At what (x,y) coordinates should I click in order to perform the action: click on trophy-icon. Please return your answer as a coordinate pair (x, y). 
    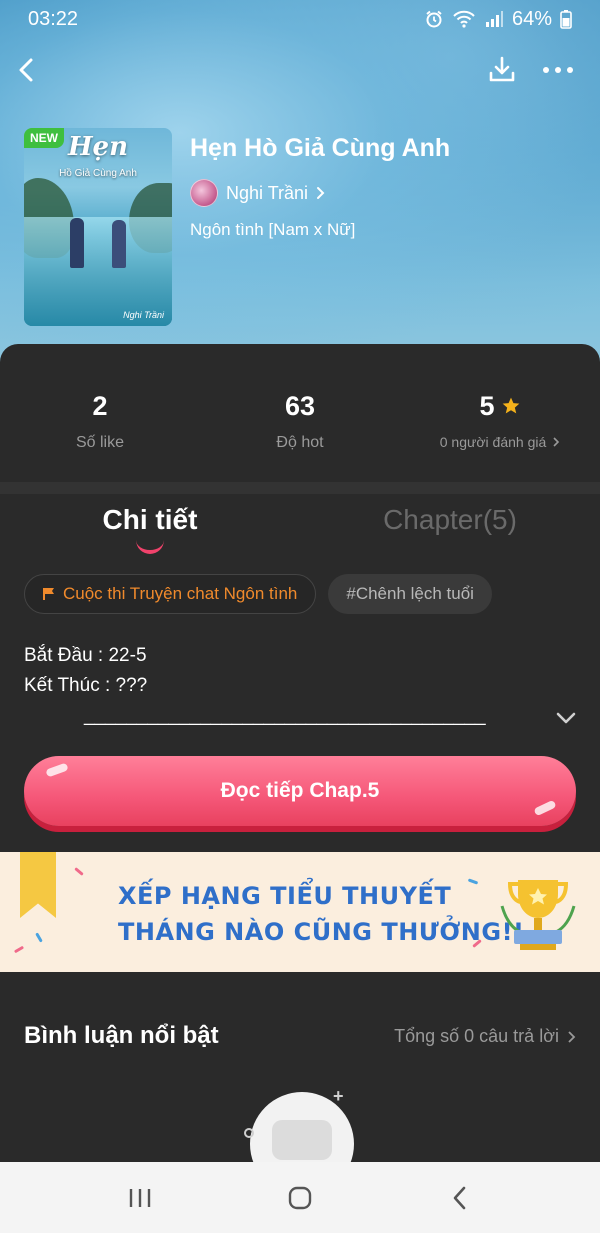
    Looking at the image, I should click on (538, 915).